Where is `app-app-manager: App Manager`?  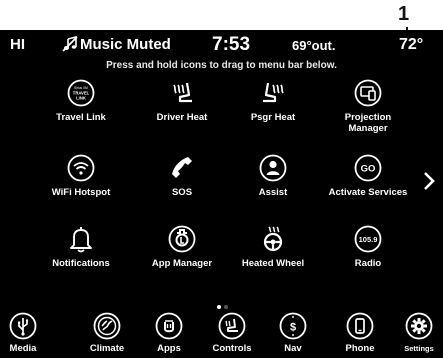 app-app-manager: App Manager is located at coordinates (182, 247).